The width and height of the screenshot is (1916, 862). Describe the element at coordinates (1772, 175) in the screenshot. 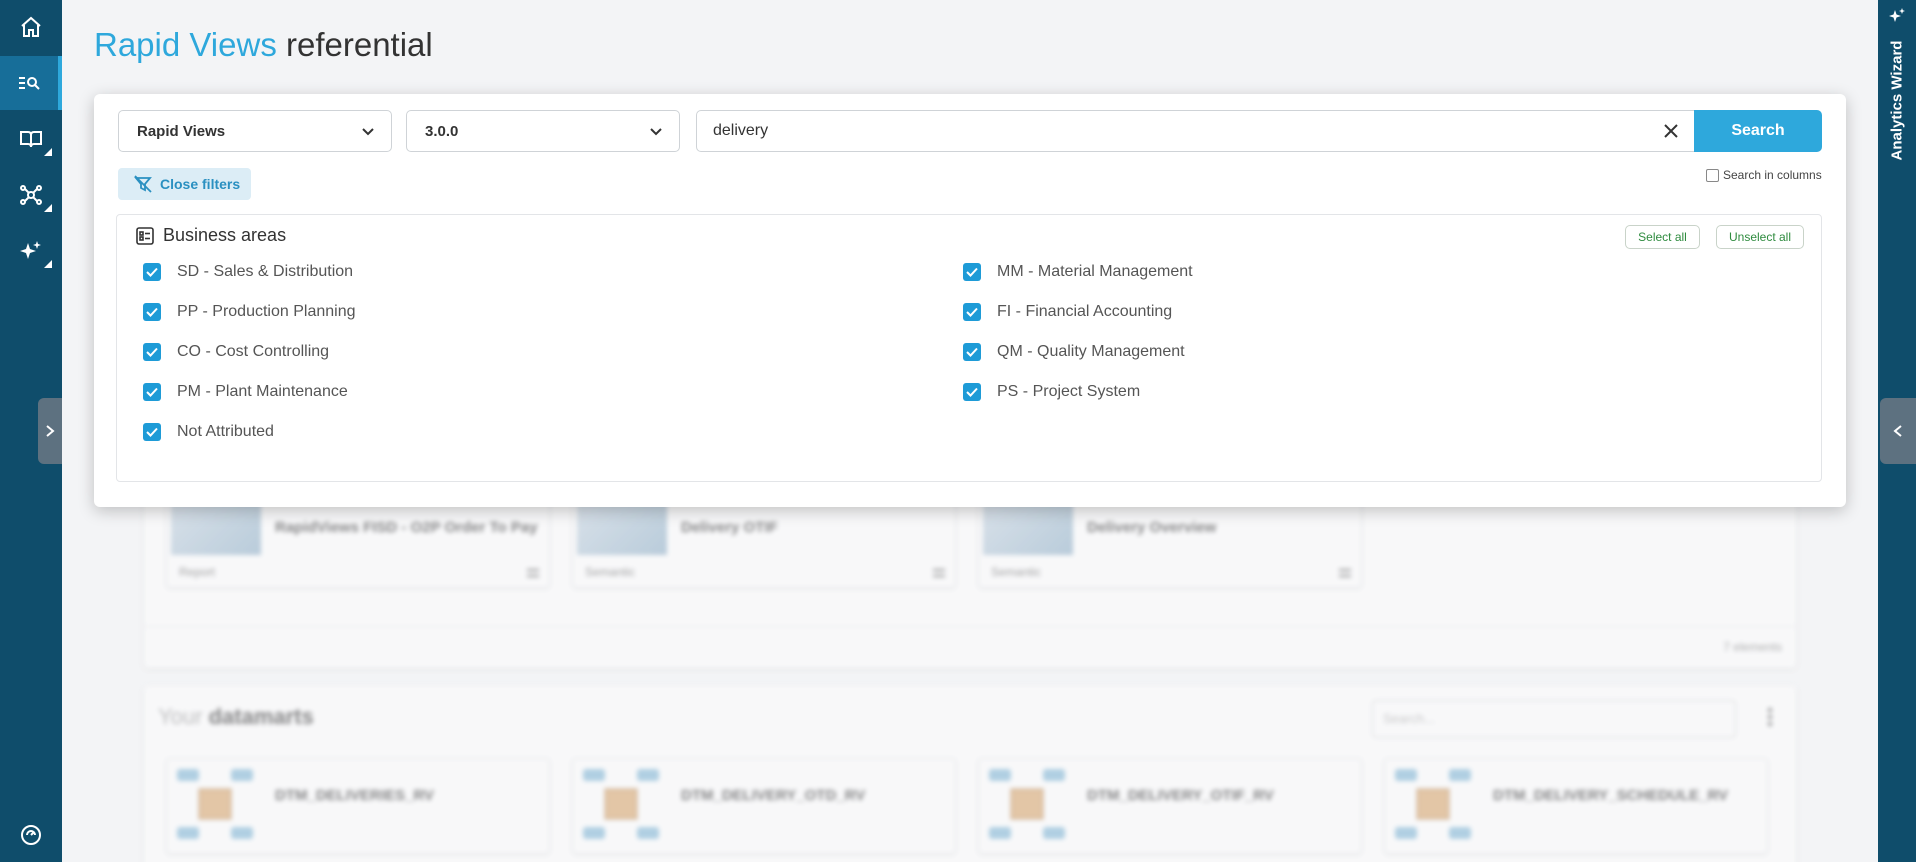

I see `search-in-columns-label: Search in columns` at that location.